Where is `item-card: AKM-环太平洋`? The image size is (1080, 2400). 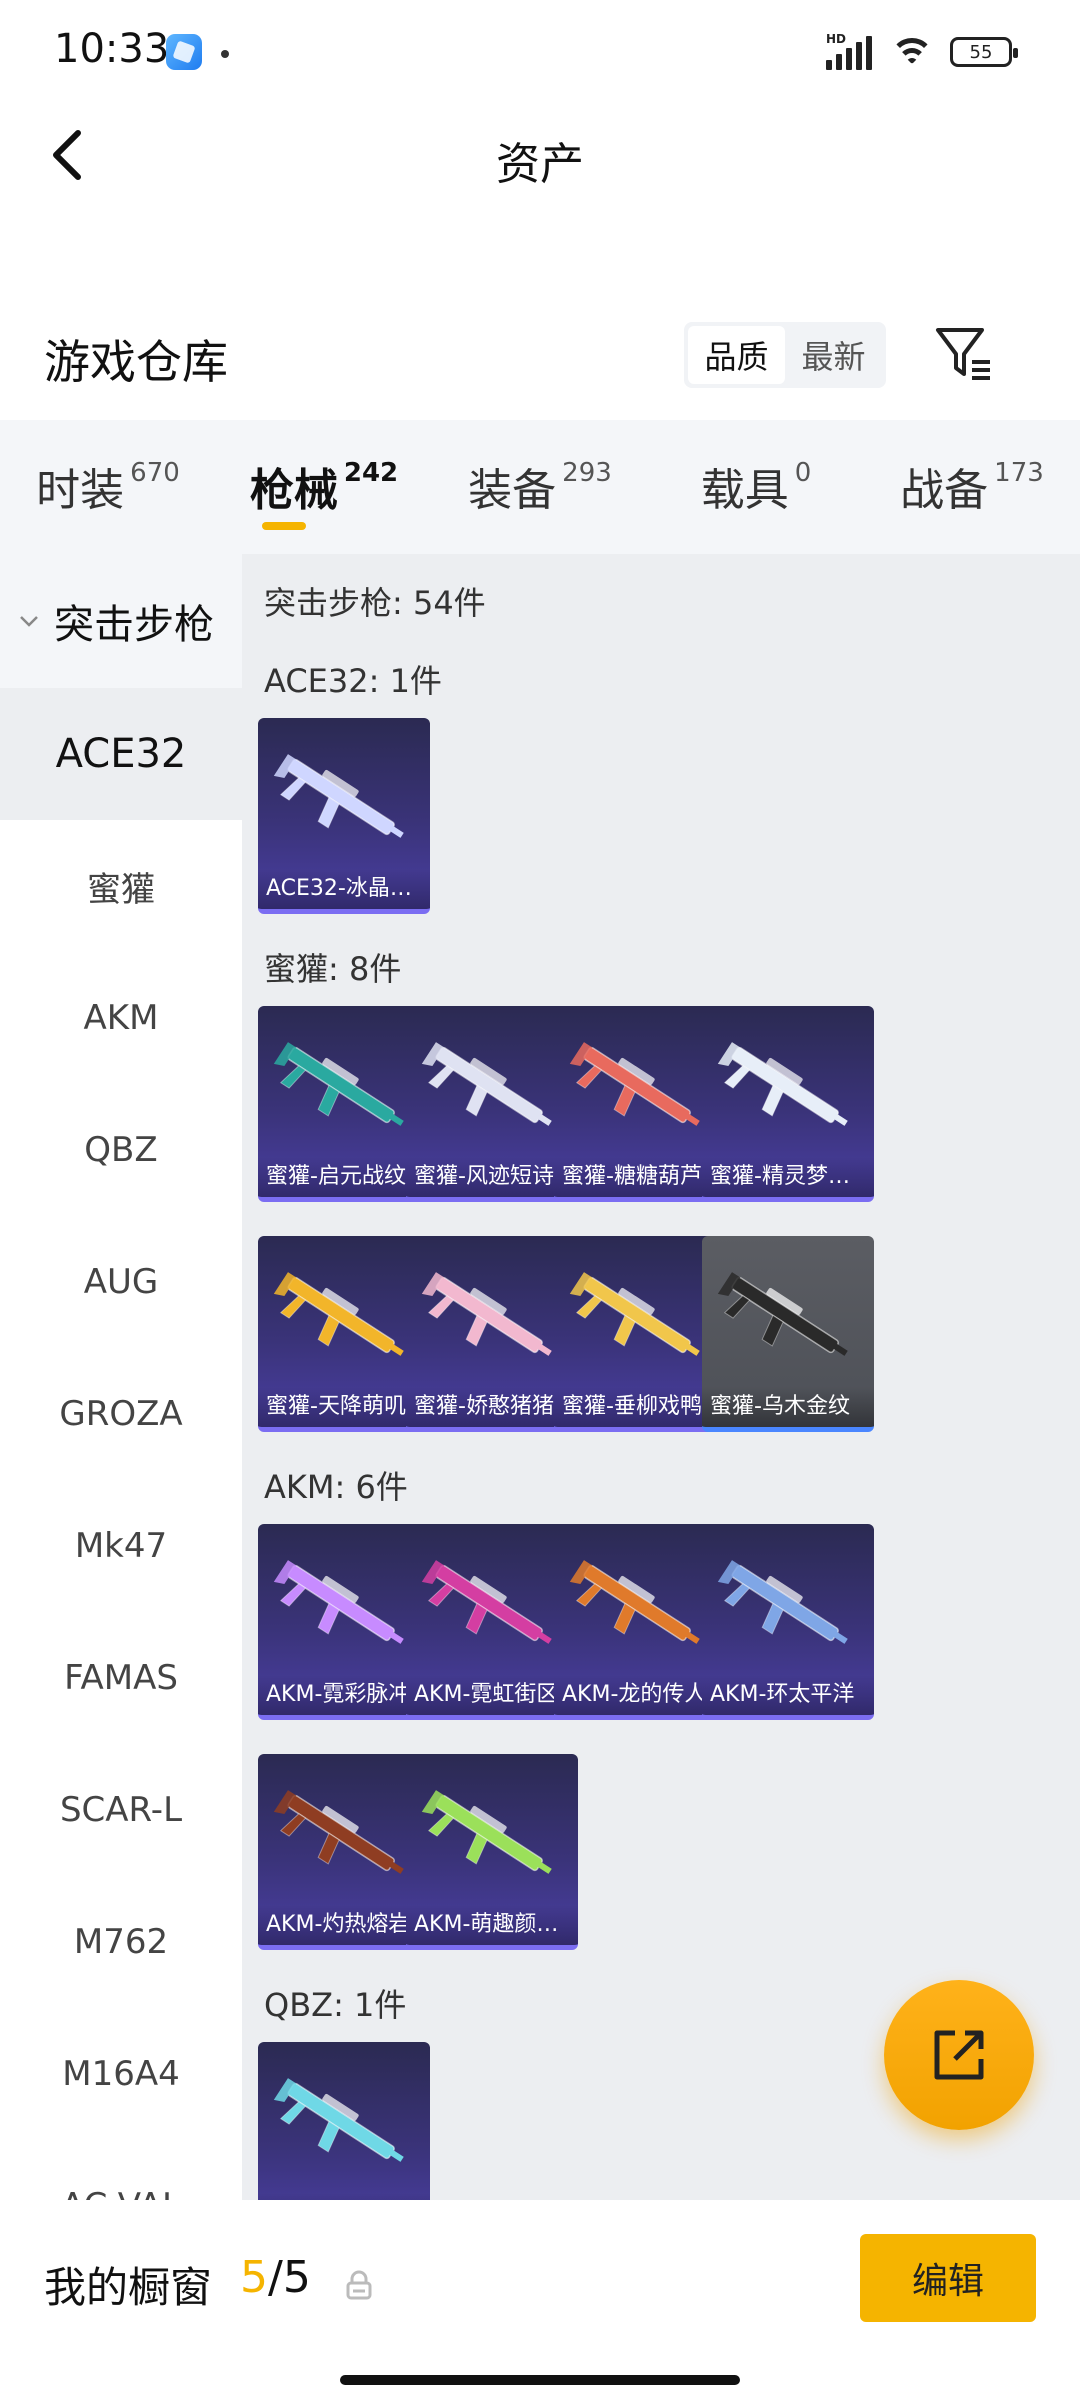 item-card: AKM-环太平洋 is located at coordinates (788, 1622).